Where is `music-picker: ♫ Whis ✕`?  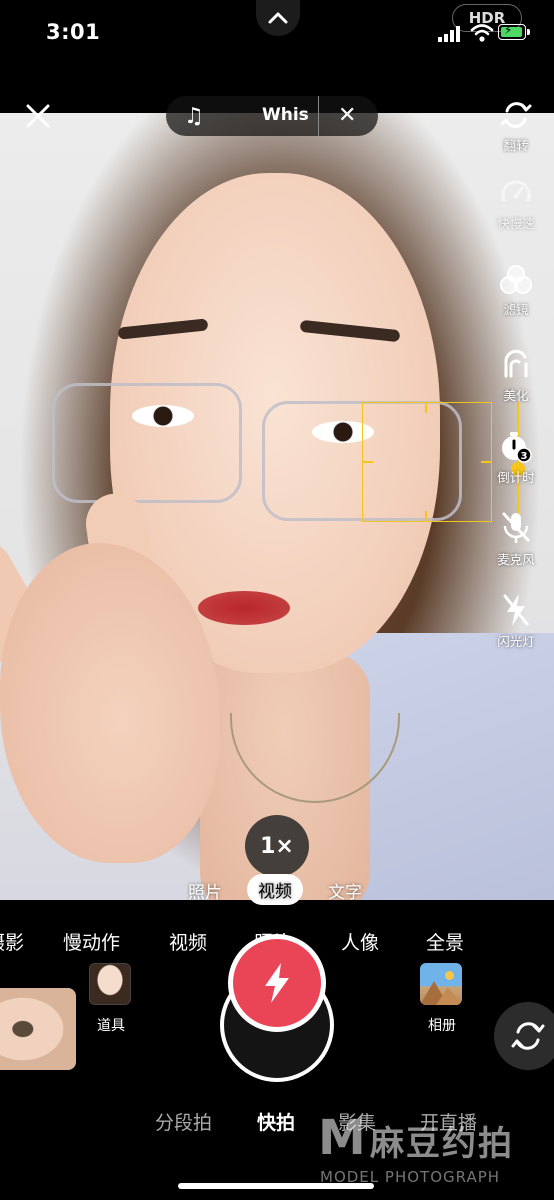 music-picker: ♫ Whis ✕ is located at coordinates (272, 116).